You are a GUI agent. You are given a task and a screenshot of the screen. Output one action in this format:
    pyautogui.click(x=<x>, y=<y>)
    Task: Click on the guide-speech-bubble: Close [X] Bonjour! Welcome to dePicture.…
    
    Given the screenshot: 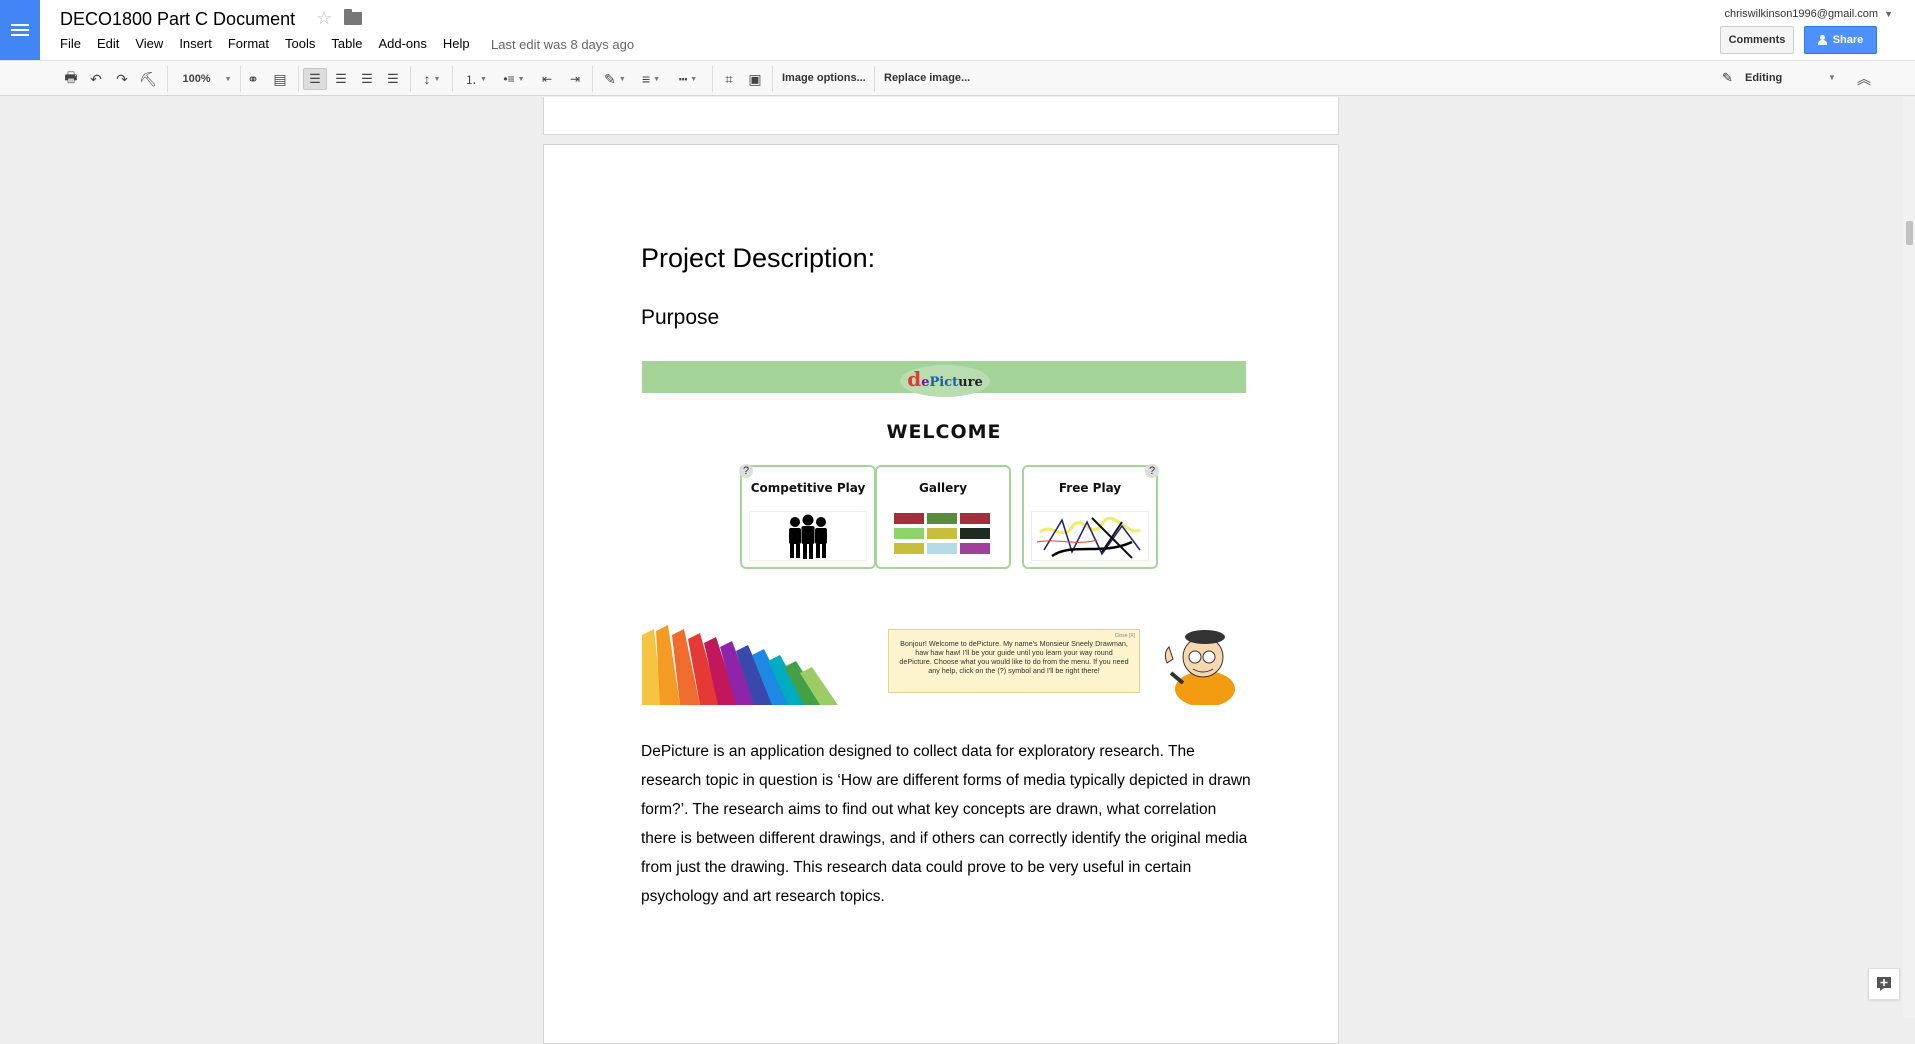 What is the action you would take?
    pyautogui.click(x=1014, y=661)
    